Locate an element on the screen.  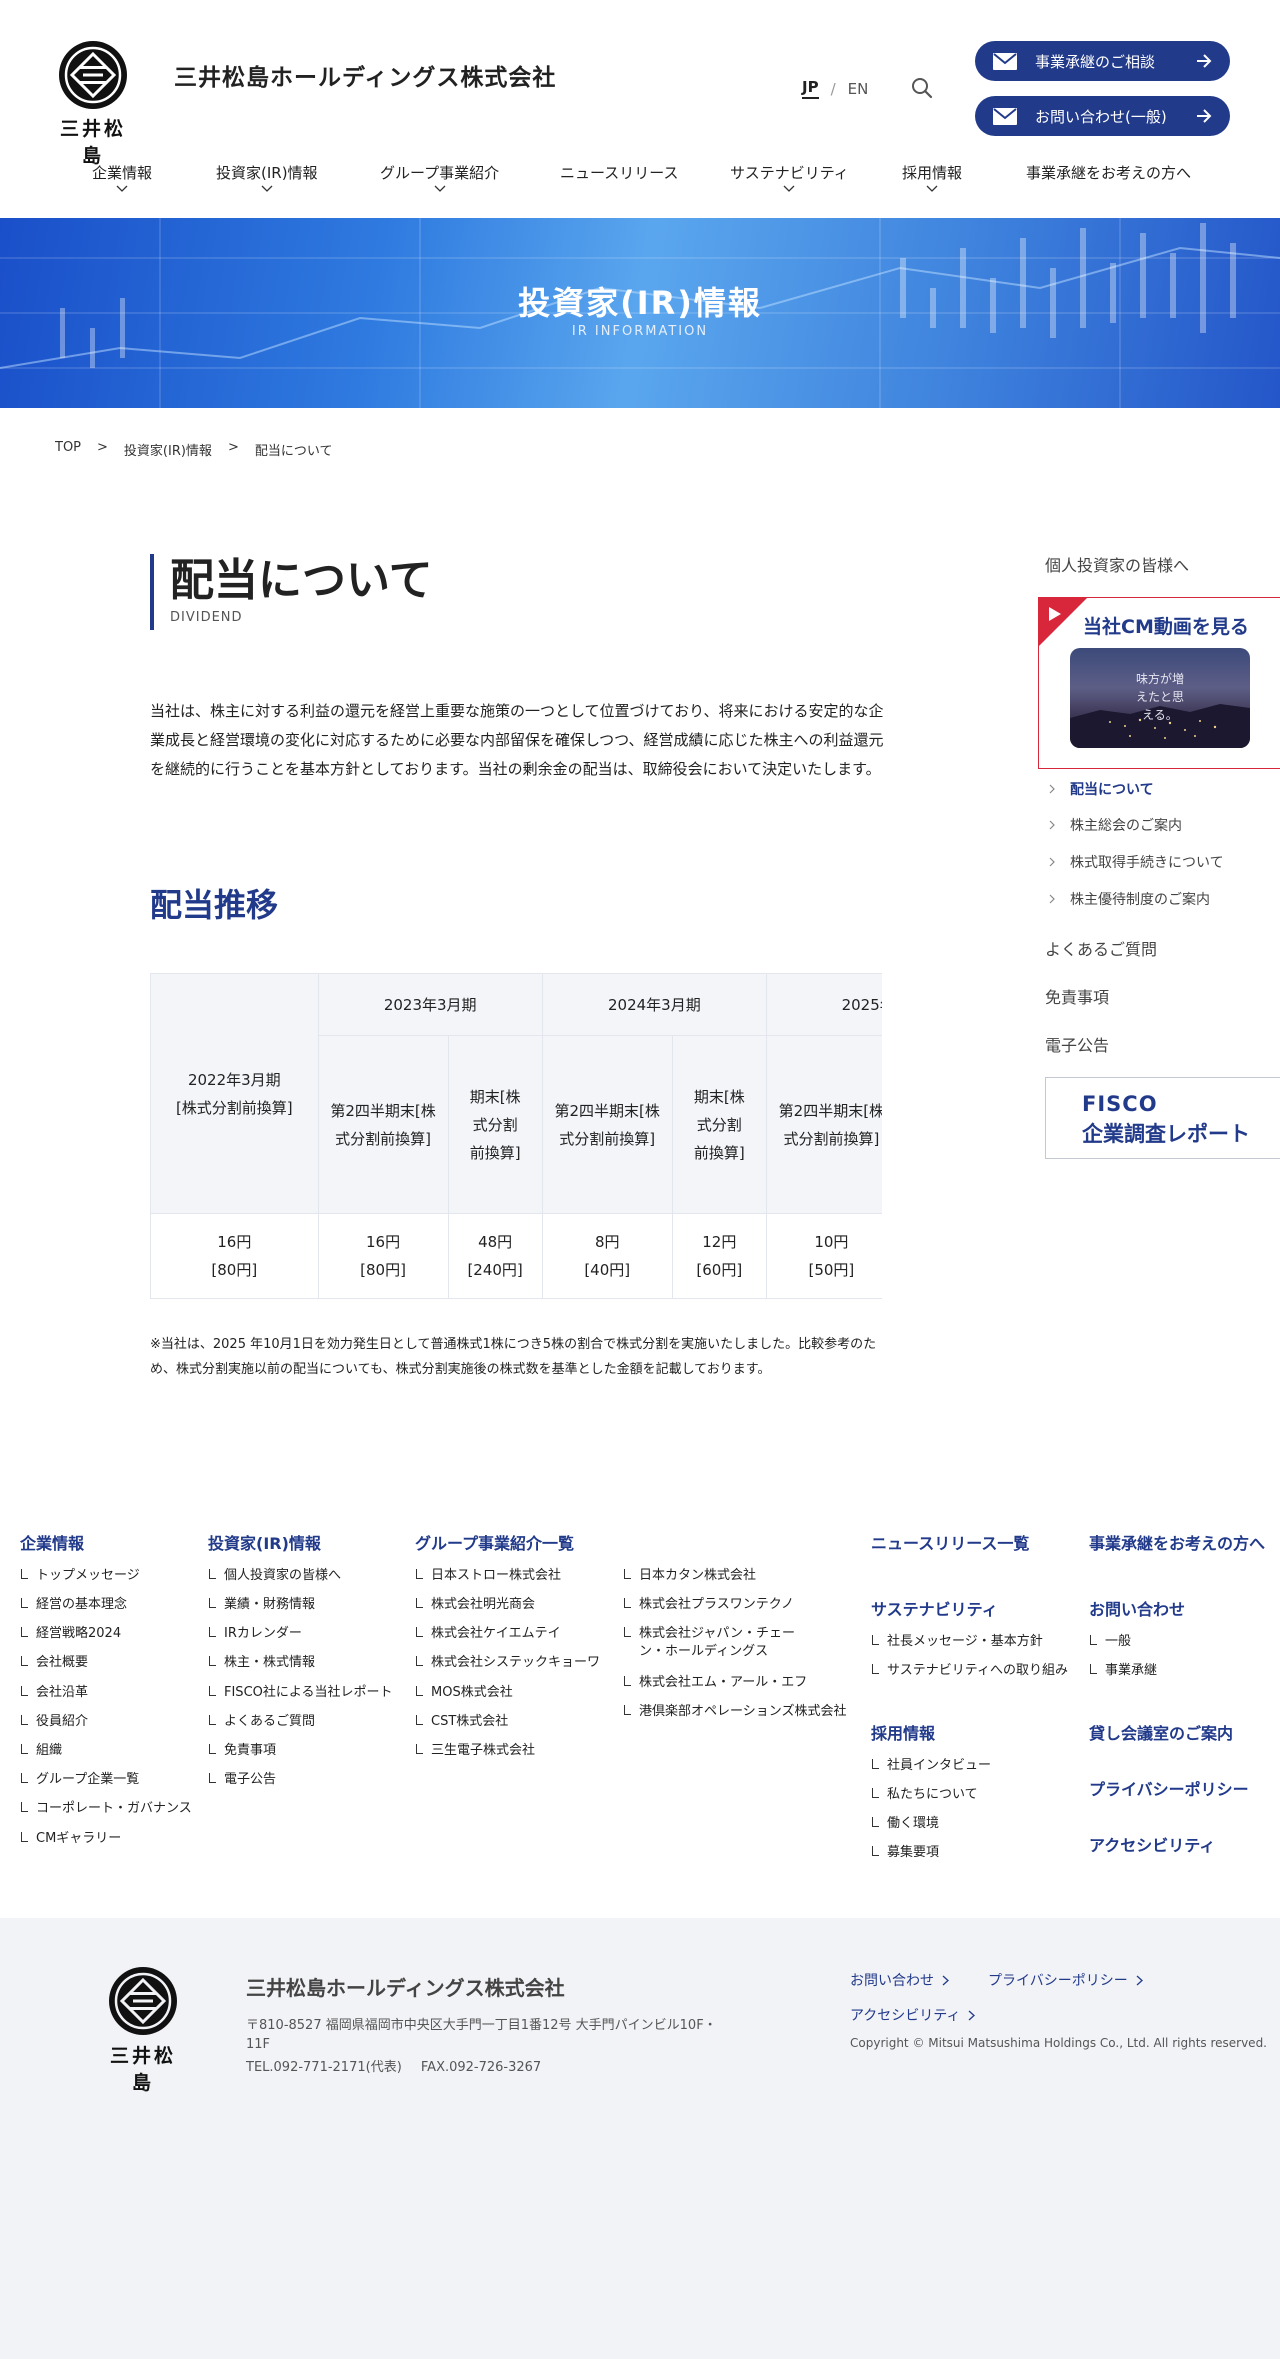
gnav-group: グループ事業紹介 is located at coordinates (439, 177).